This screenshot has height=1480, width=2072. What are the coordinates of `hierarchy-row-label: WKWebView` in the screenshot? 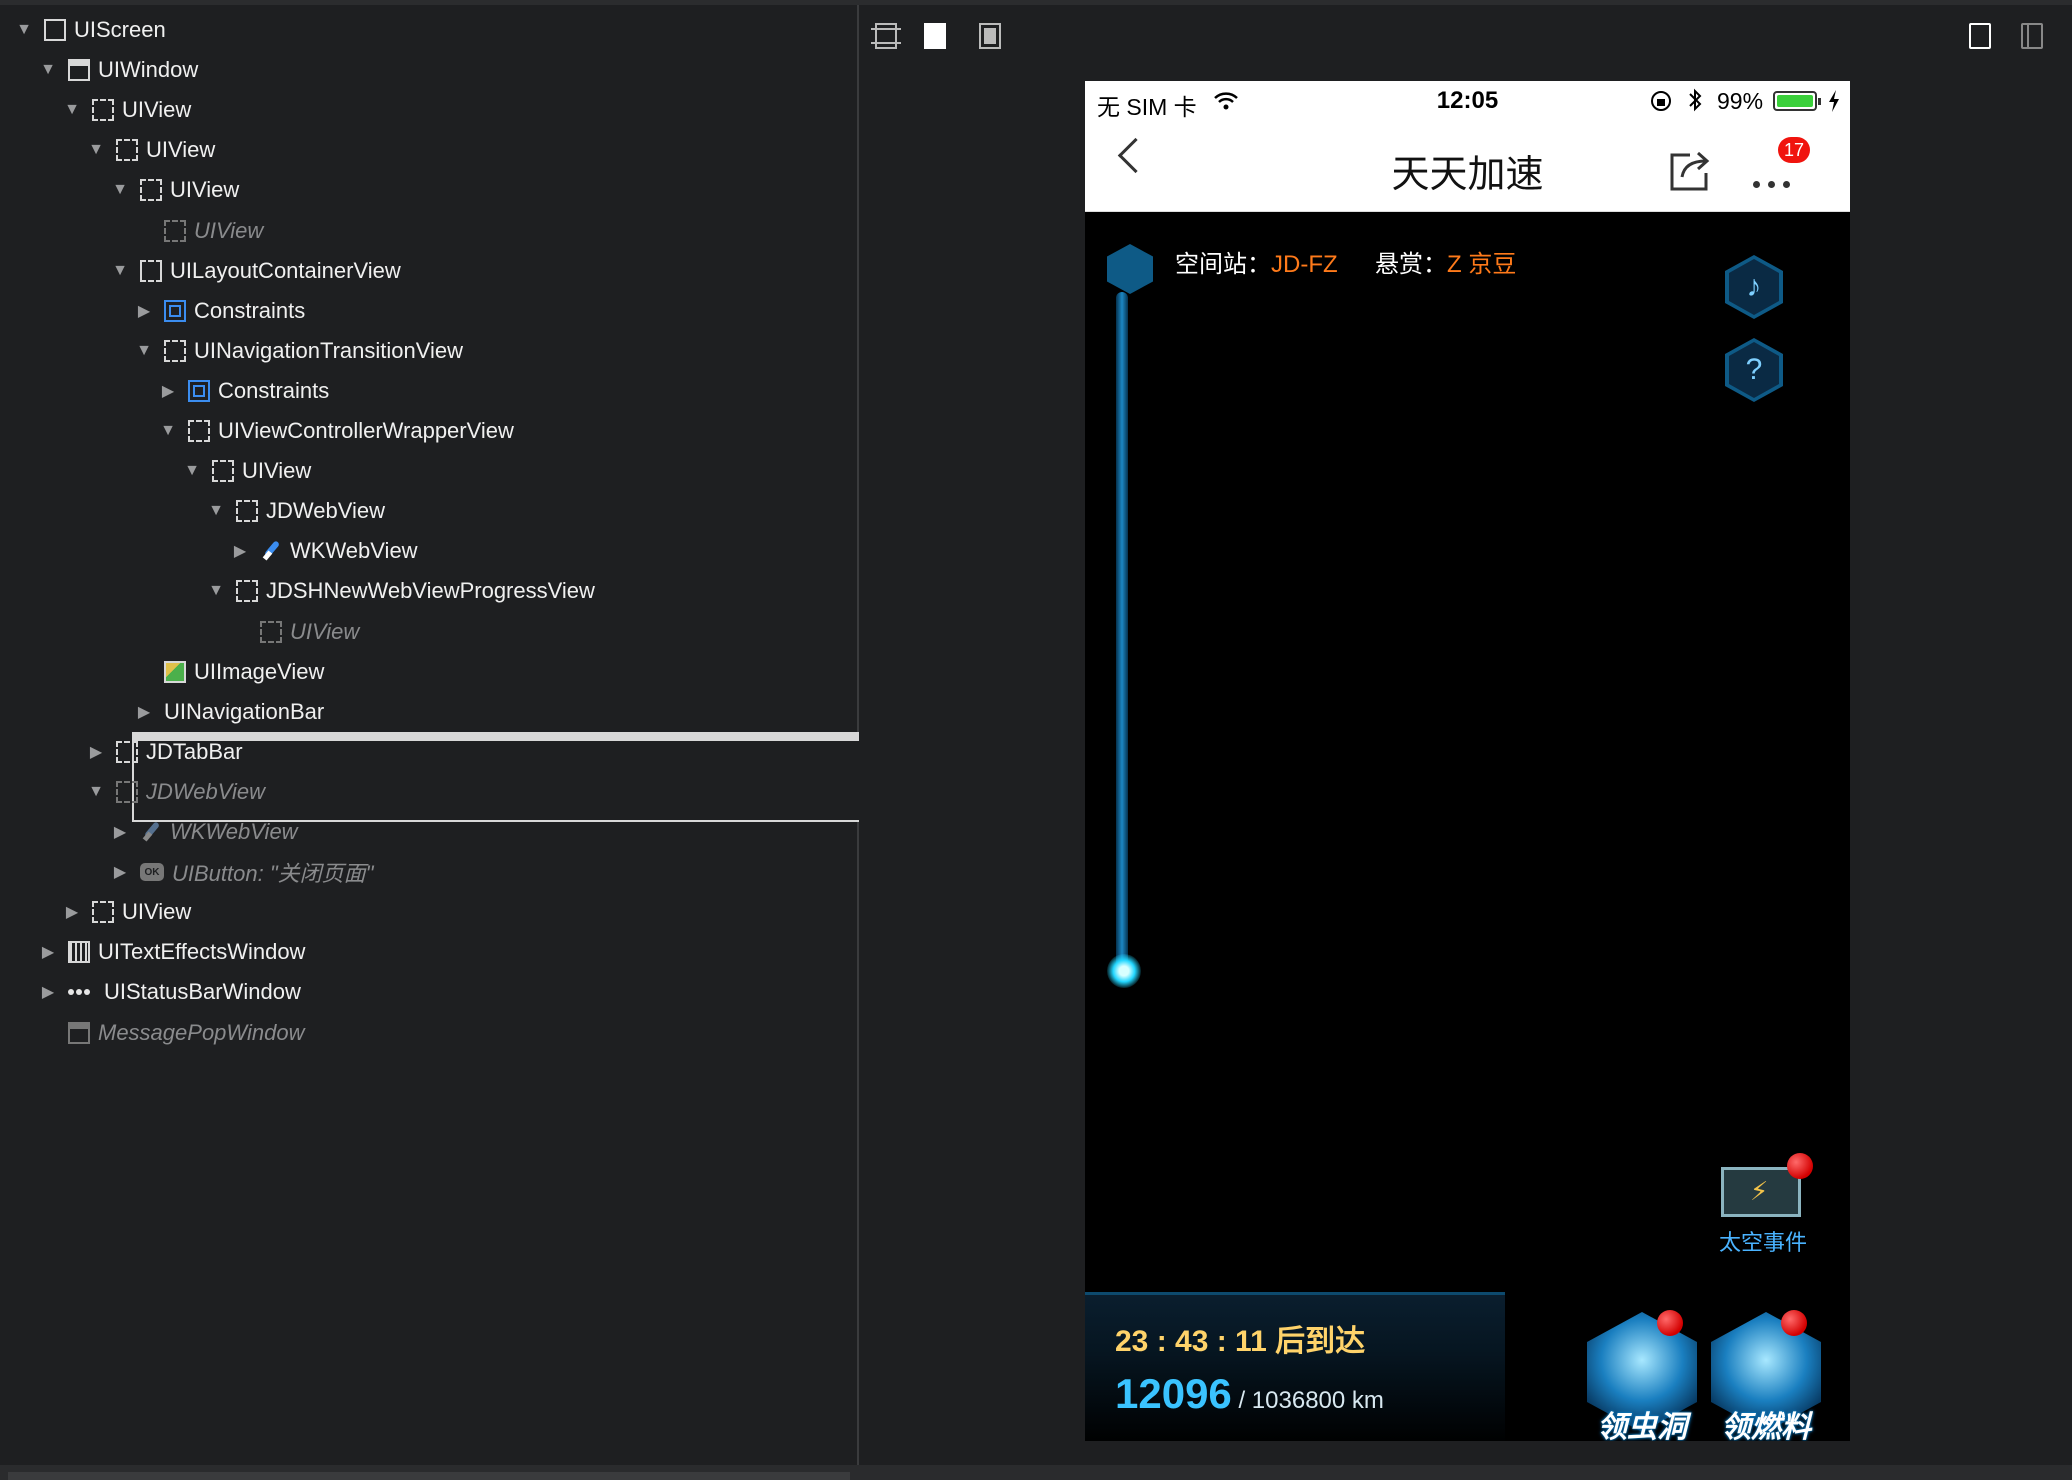 It's located at (234, 831).